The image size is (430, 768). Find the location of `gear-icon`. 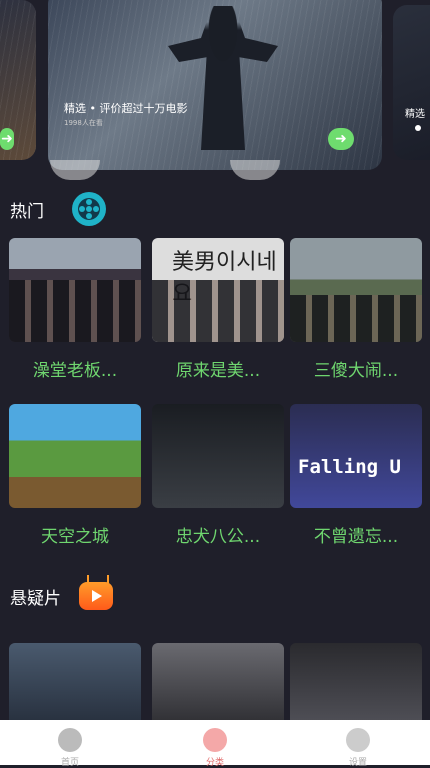

gear-icon is located at coordinates (358, 740).